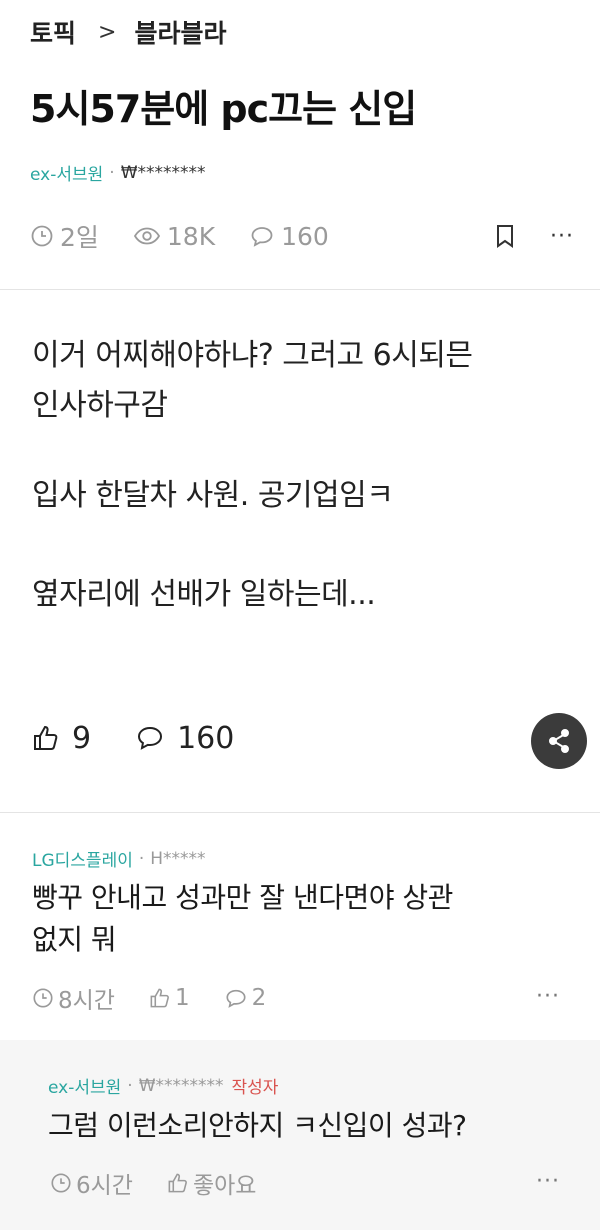  What do you see at coordinates (257, 1125) in the screenshot?
I see `reply-text: 그럼 이런소리안하지 ㅋ신입이 성과?` at bounding box center [257, 1125].